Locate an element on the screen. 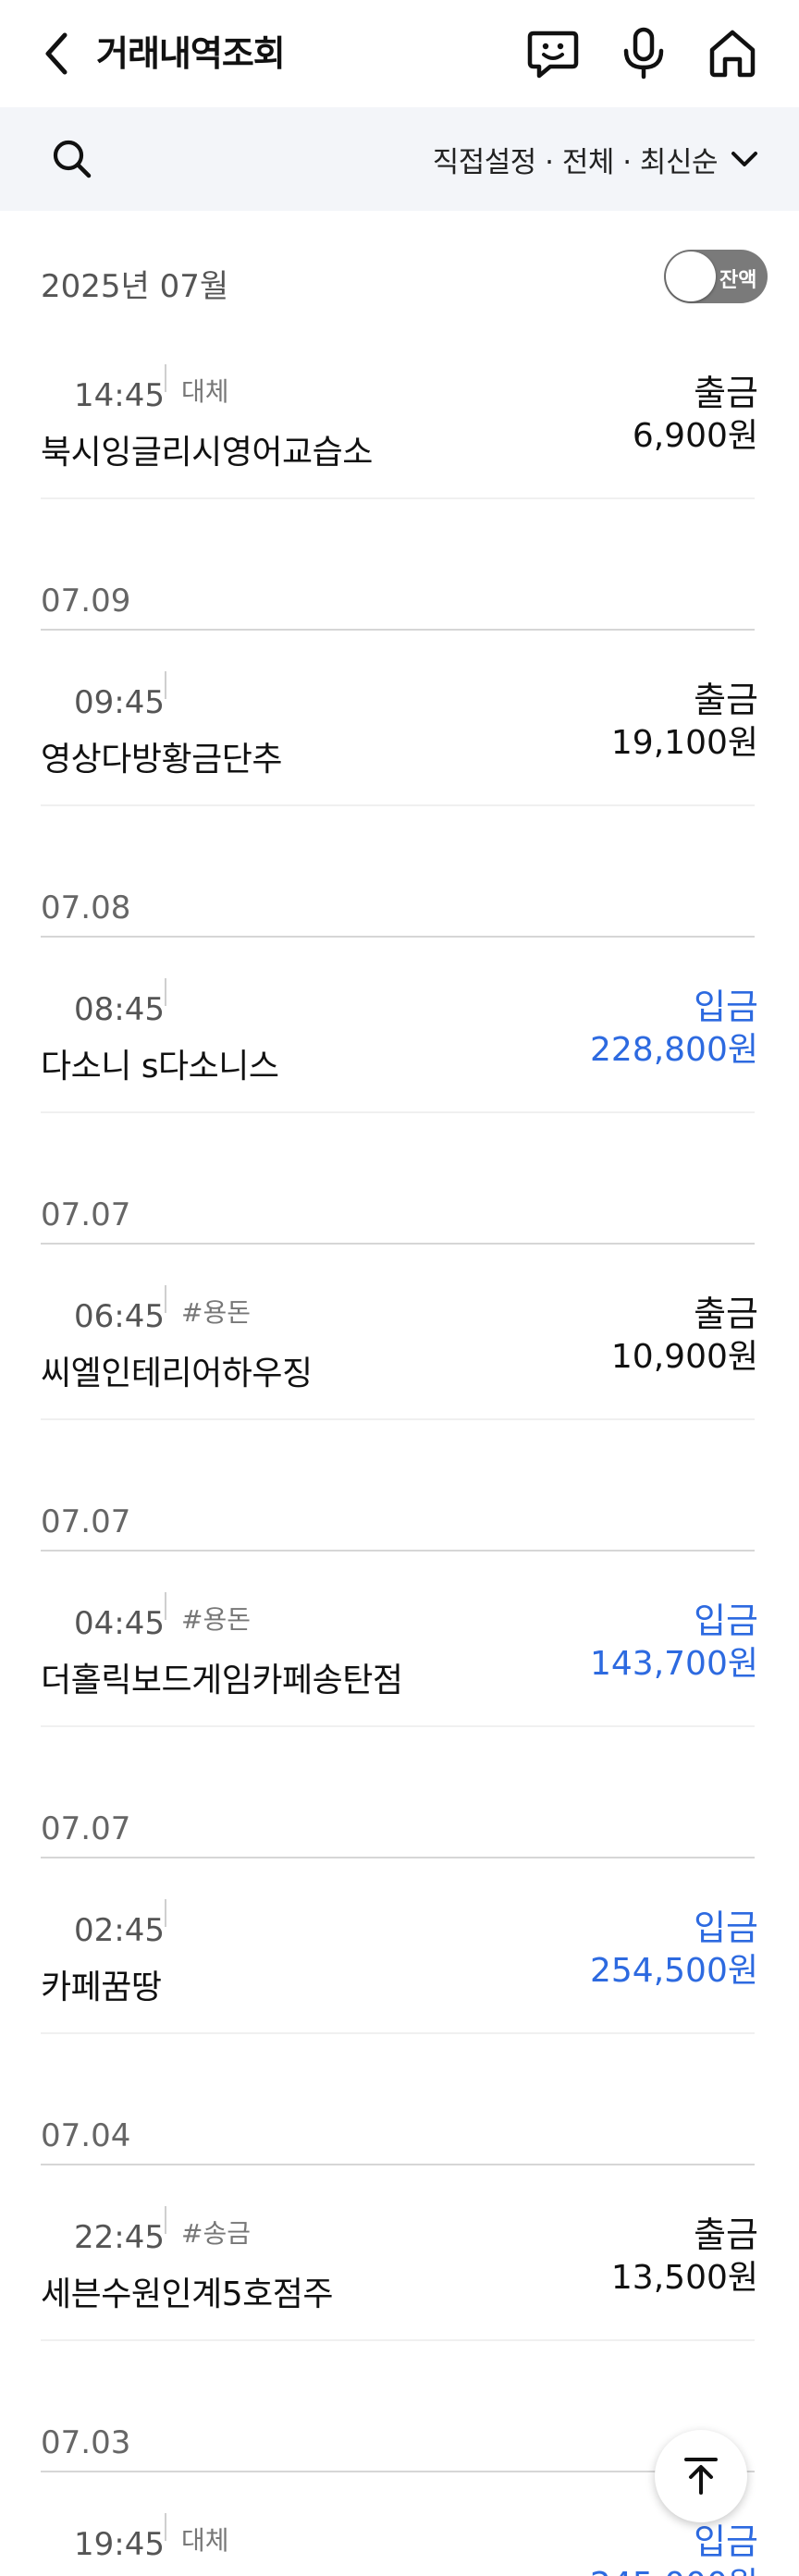 The image size is (799, 2576). transaction-row: 14:45 대체북시잉글리시영어교습소 출금 6,900원 is located at coordinates (399, 430).